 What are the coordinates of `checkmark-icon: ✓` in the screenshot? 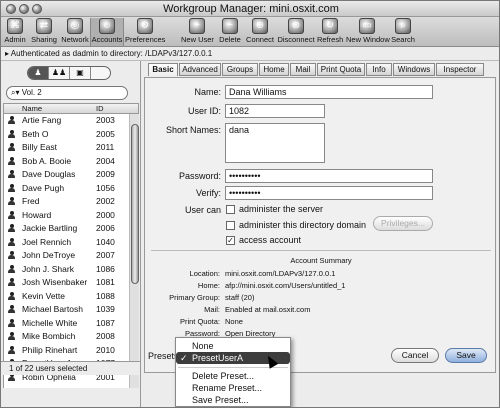 It's located at (184, 358).